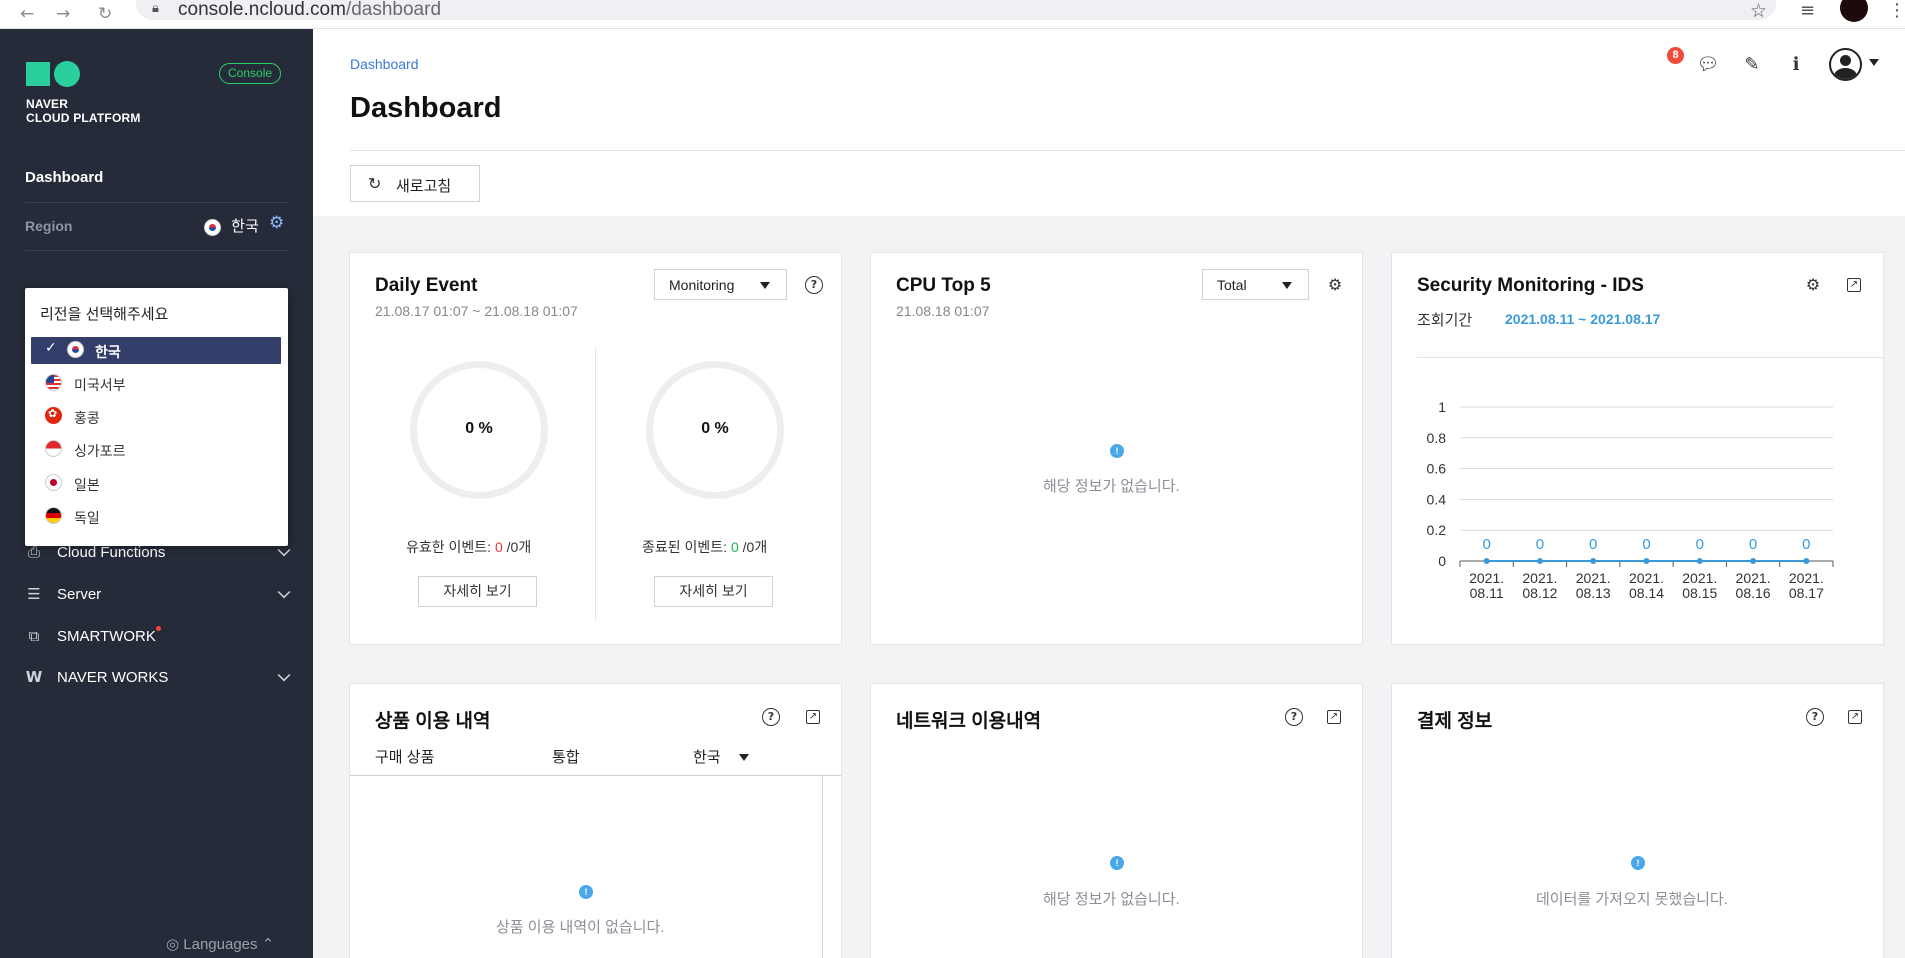 Image resolution: width=1905 pixels, height=958 pixels. Describe the element at coordinates (1255, 284) in the screenshot. I see `cpu-filter-select: Total` at that location.